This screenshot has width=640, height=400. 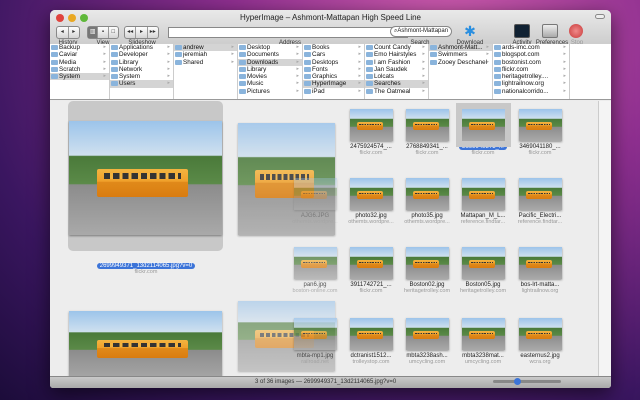 I want to click on thumbnail: easternus2.jpg wcra.org, so click(x=540, y=341).